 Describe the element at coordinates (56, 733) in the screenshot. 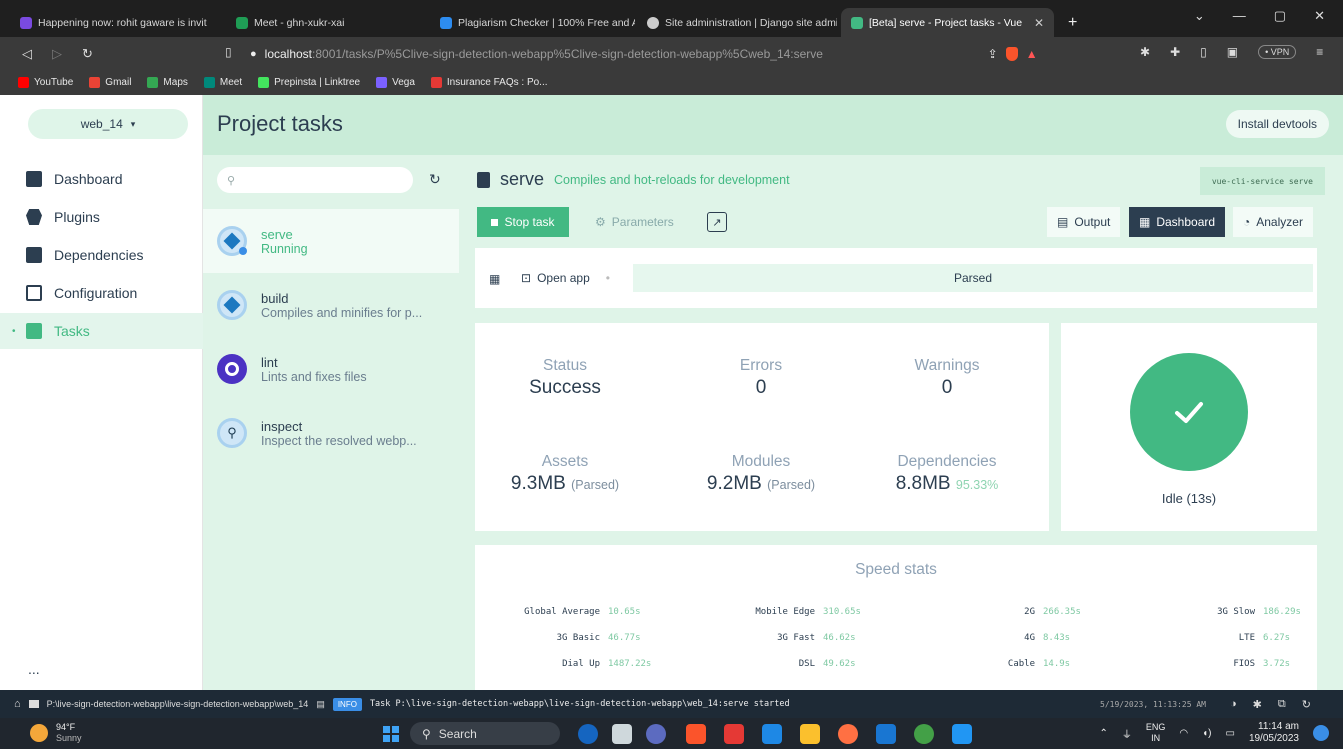

I see `weather-widget: 94°F Sunny` at that location.